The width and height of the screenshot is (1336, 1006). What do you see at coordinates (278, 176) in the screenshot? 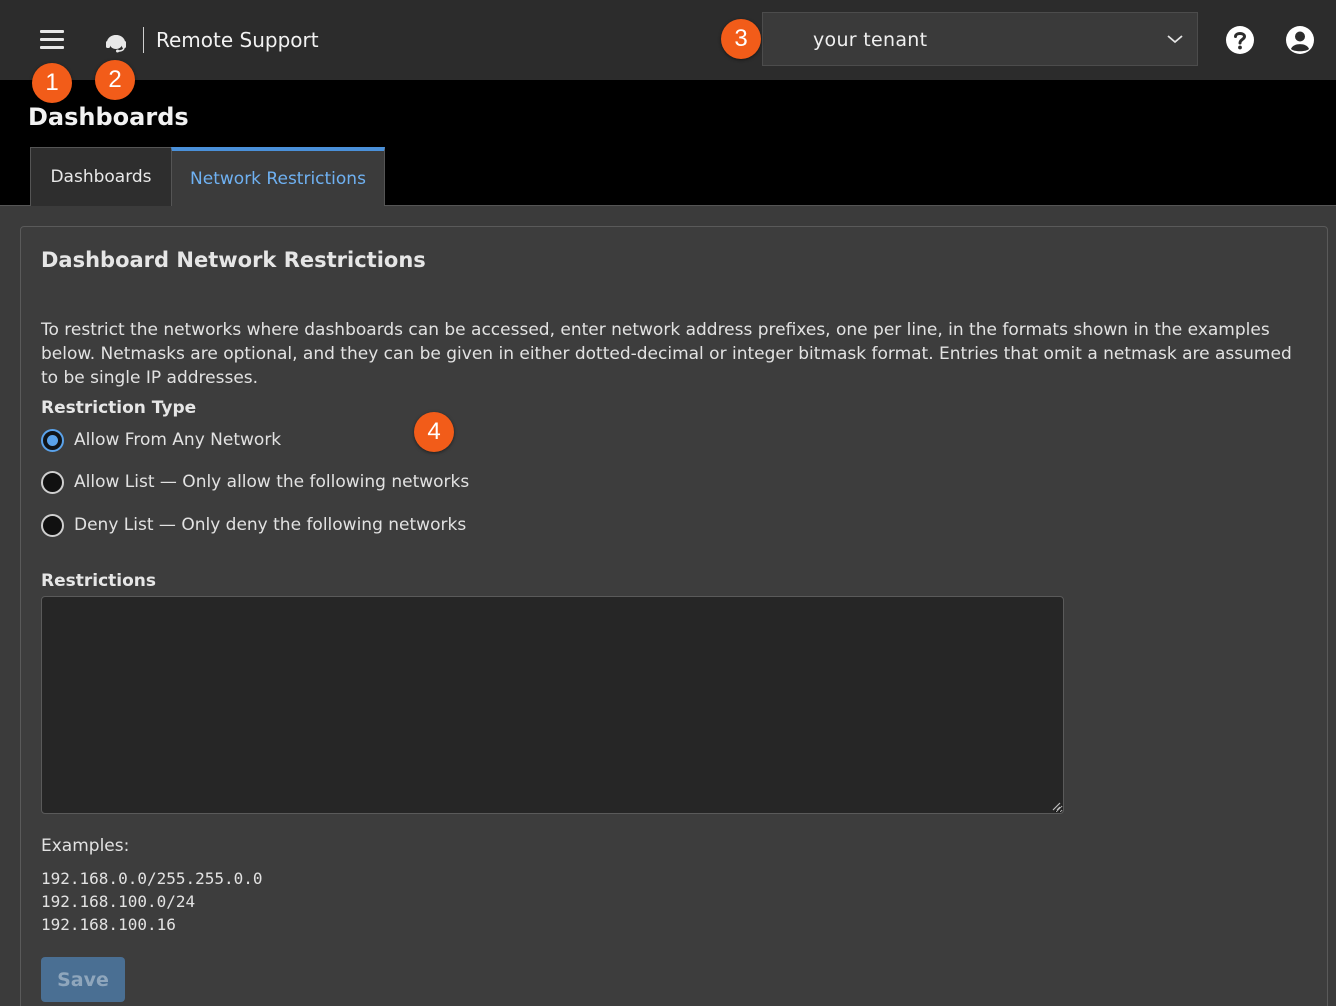
I see `tab-network-restrictions: Network Restrictions` at bounding box center [278, 176].